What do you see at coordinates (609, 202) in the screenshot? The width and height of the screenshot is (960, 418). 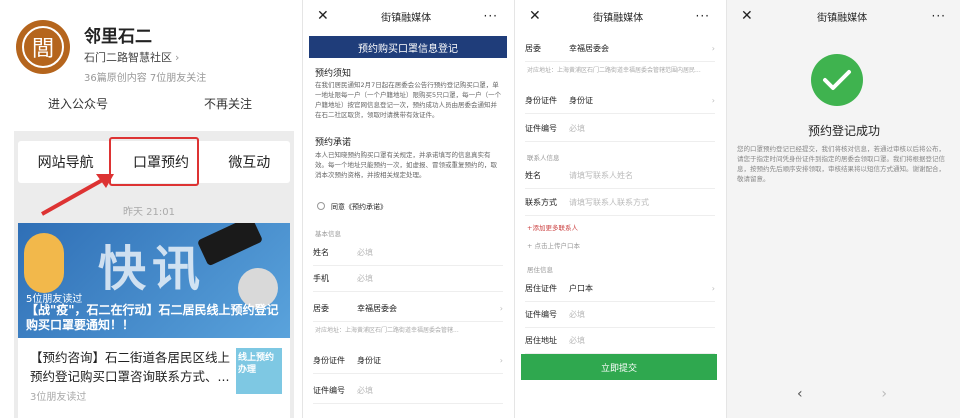 I see `field-placeholder: 请填写联系人联系方式` at bounding box center [609, 202].